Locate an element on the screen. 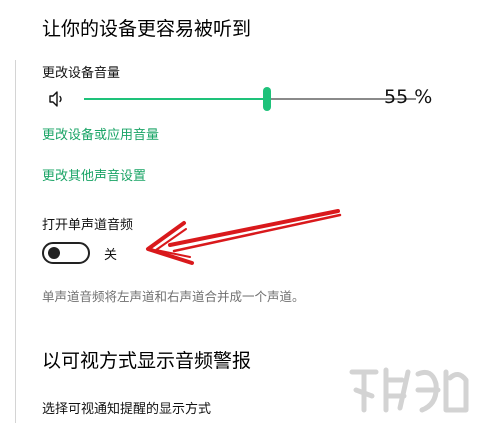 Image resolution: width=480 pixels, height=423 pixels. volume-value: 55 % is located at coordinates (408, 97).